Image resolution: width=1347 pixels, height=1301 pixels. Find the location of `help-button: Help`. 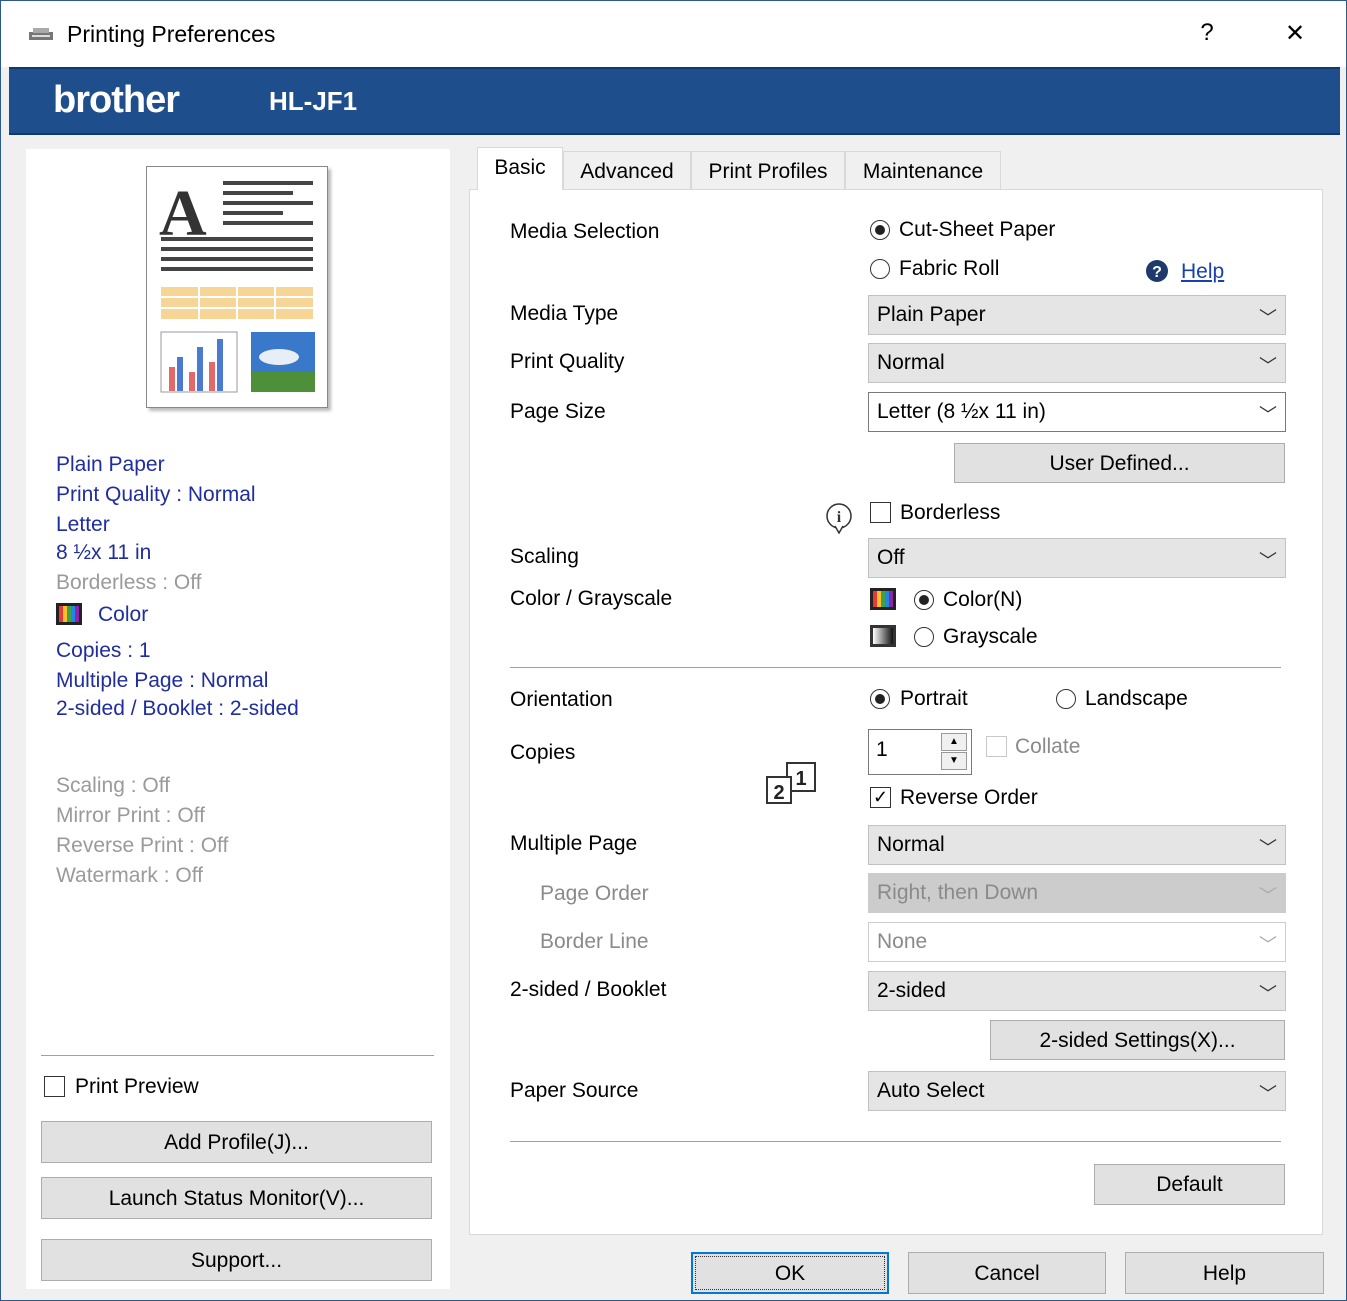

help-button: Help is located at coordinates (1224, 1273).